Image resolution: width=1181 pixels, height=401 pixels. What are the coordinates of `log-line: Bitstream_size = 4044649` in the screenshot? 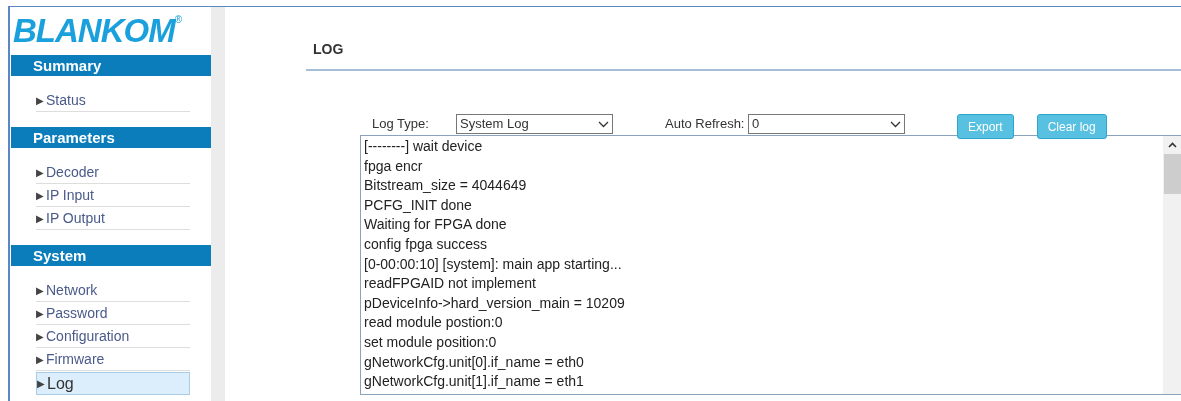 It's located at (446, 186).